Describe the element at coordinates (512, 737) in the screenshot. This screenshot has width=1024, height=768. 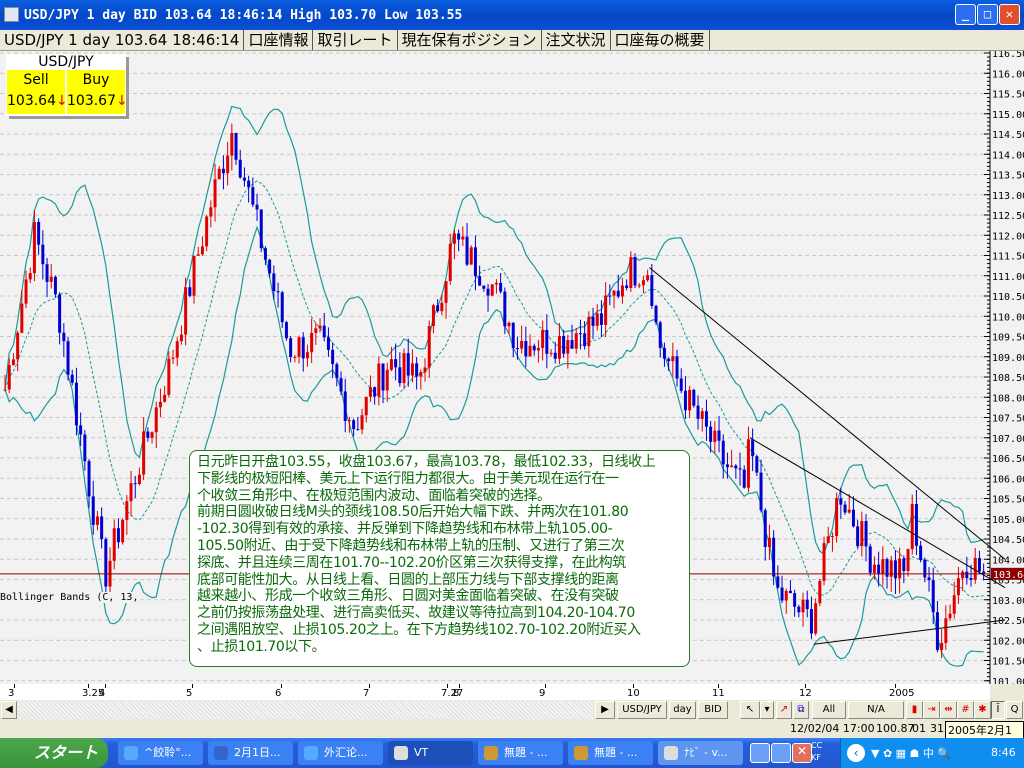
I see `status-bar: 12/02/04 17:00 100.87 01 31 2005年2月1日` at that location.